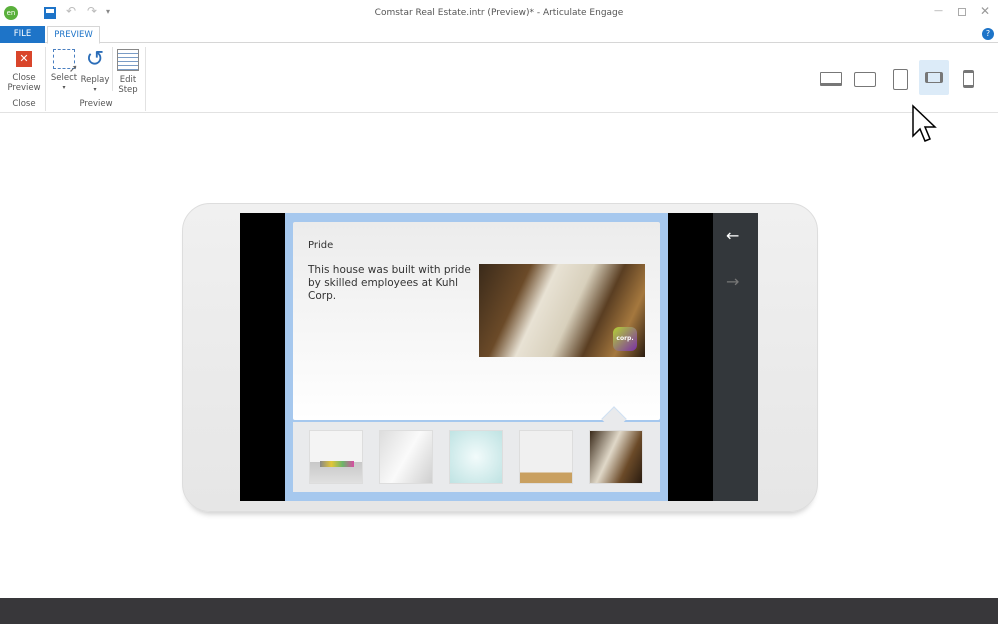  Describe the element at coordinates (128, 60) in the screenshot. I see `edit-step-icon` at that location.